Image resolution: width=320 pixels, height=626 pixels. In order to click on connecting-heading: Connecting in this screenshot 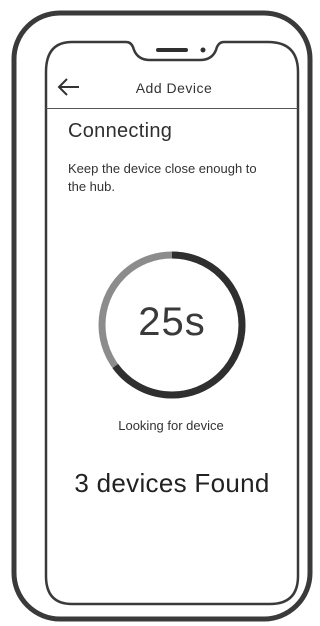, I will do `click(120, 131)`.